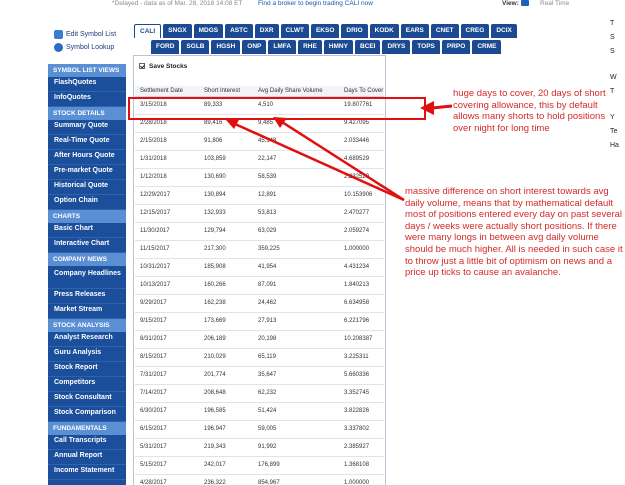  What do you see at coordinates (510, 3) in the screenshot?
I see `view-label-text: View:` at bounding box center [510, 3].